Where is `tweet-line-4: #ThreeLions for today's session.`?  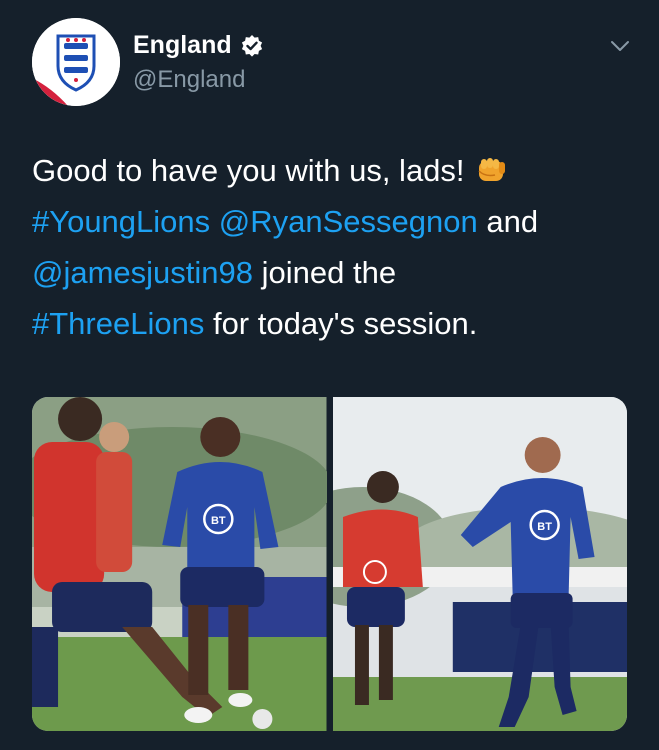 tweet-line-4: #ThreeLions for today's session. is located at coordinates (332, 323).